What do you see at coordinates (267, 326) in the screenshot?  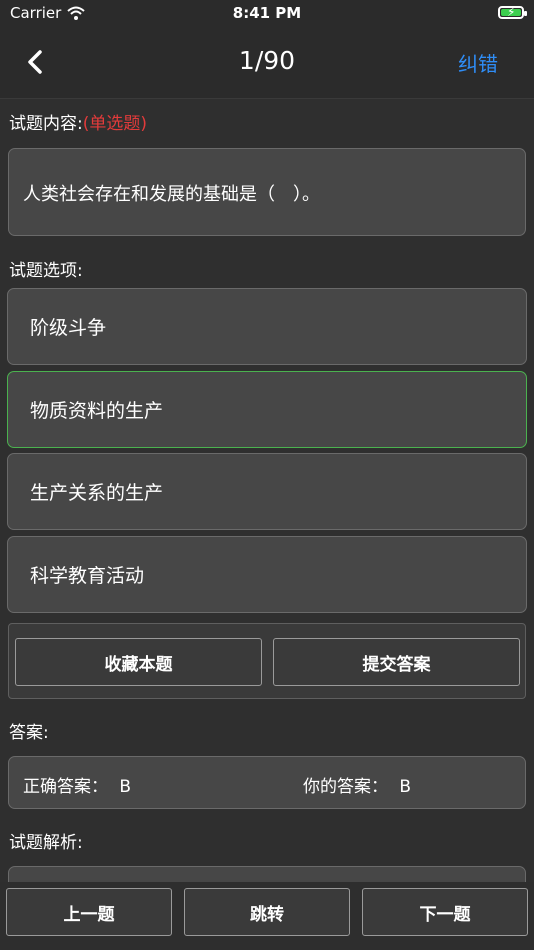 I see `option-a: 阶级斗争` at bounding box center [267, 326].